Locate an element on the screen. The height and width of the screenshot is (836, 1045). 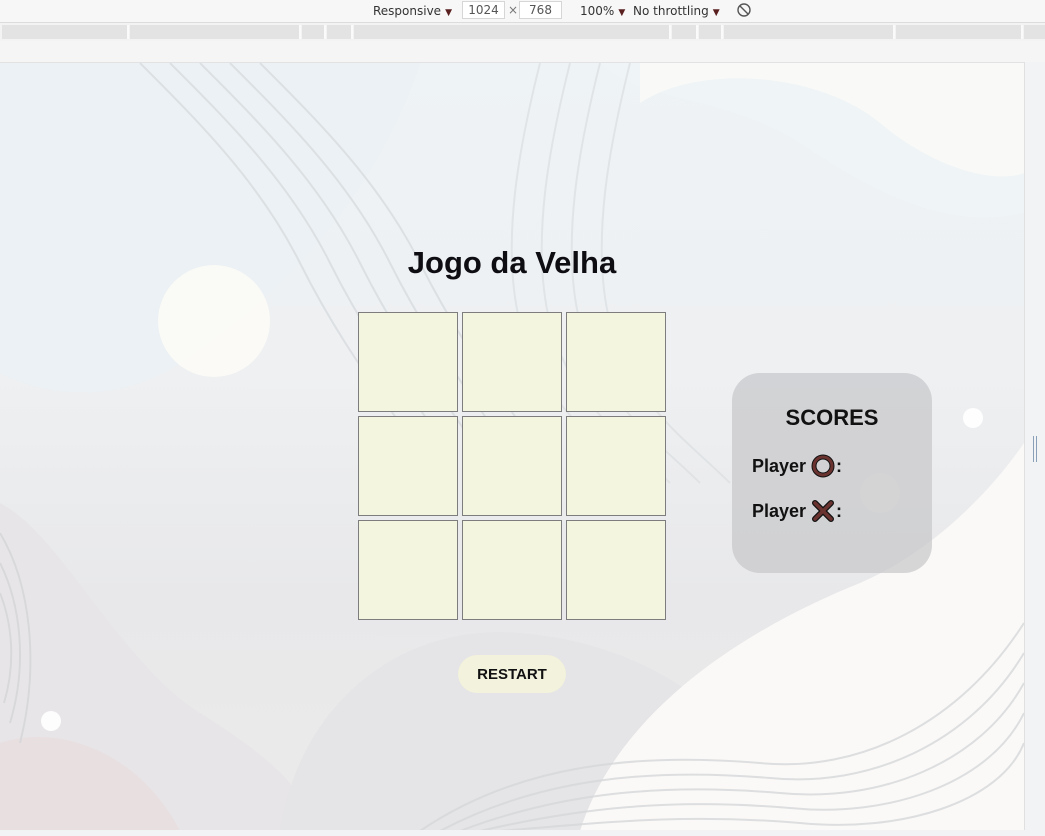
throttling-select-label: No throttling is located at coordinates (671, 11).